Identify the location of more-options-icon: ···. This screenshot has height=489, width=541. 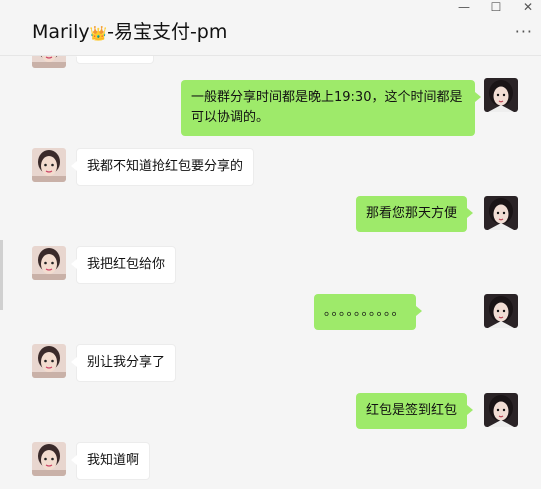
(524, 31).